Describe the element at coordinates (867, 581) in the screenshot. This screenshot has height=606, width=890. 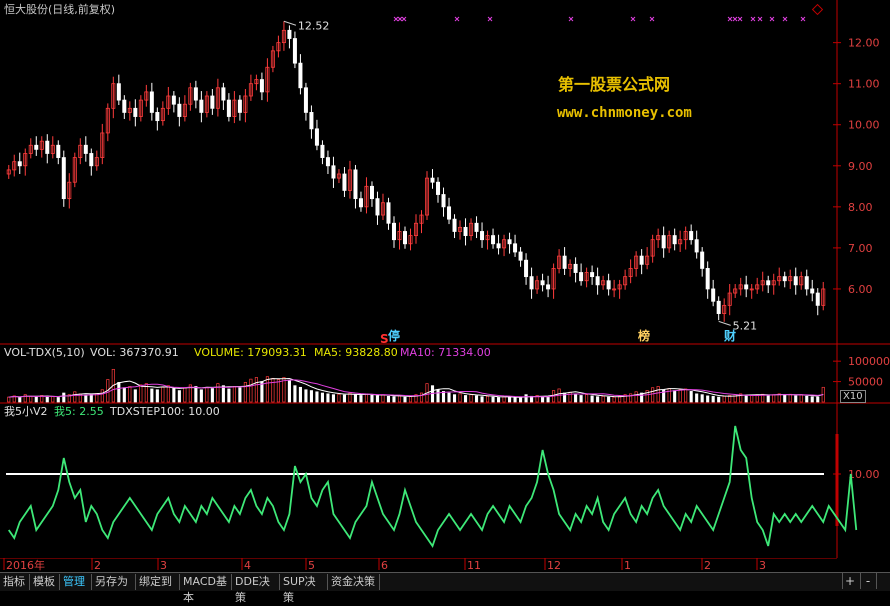
I see `zoom-out-button: -` at that location.